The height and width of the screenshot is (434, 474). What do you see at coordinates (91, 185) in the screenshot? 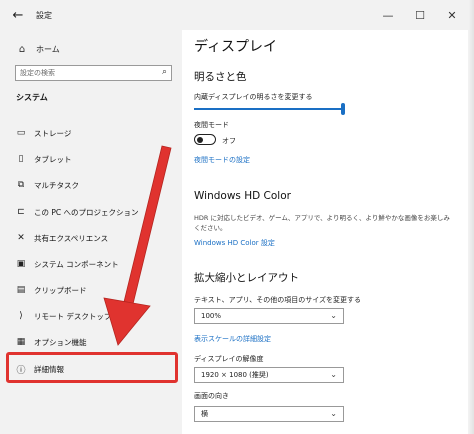
I see `sidebar-item-multitask: ⧉ マルチタスク` at bounding box center [91, 185].